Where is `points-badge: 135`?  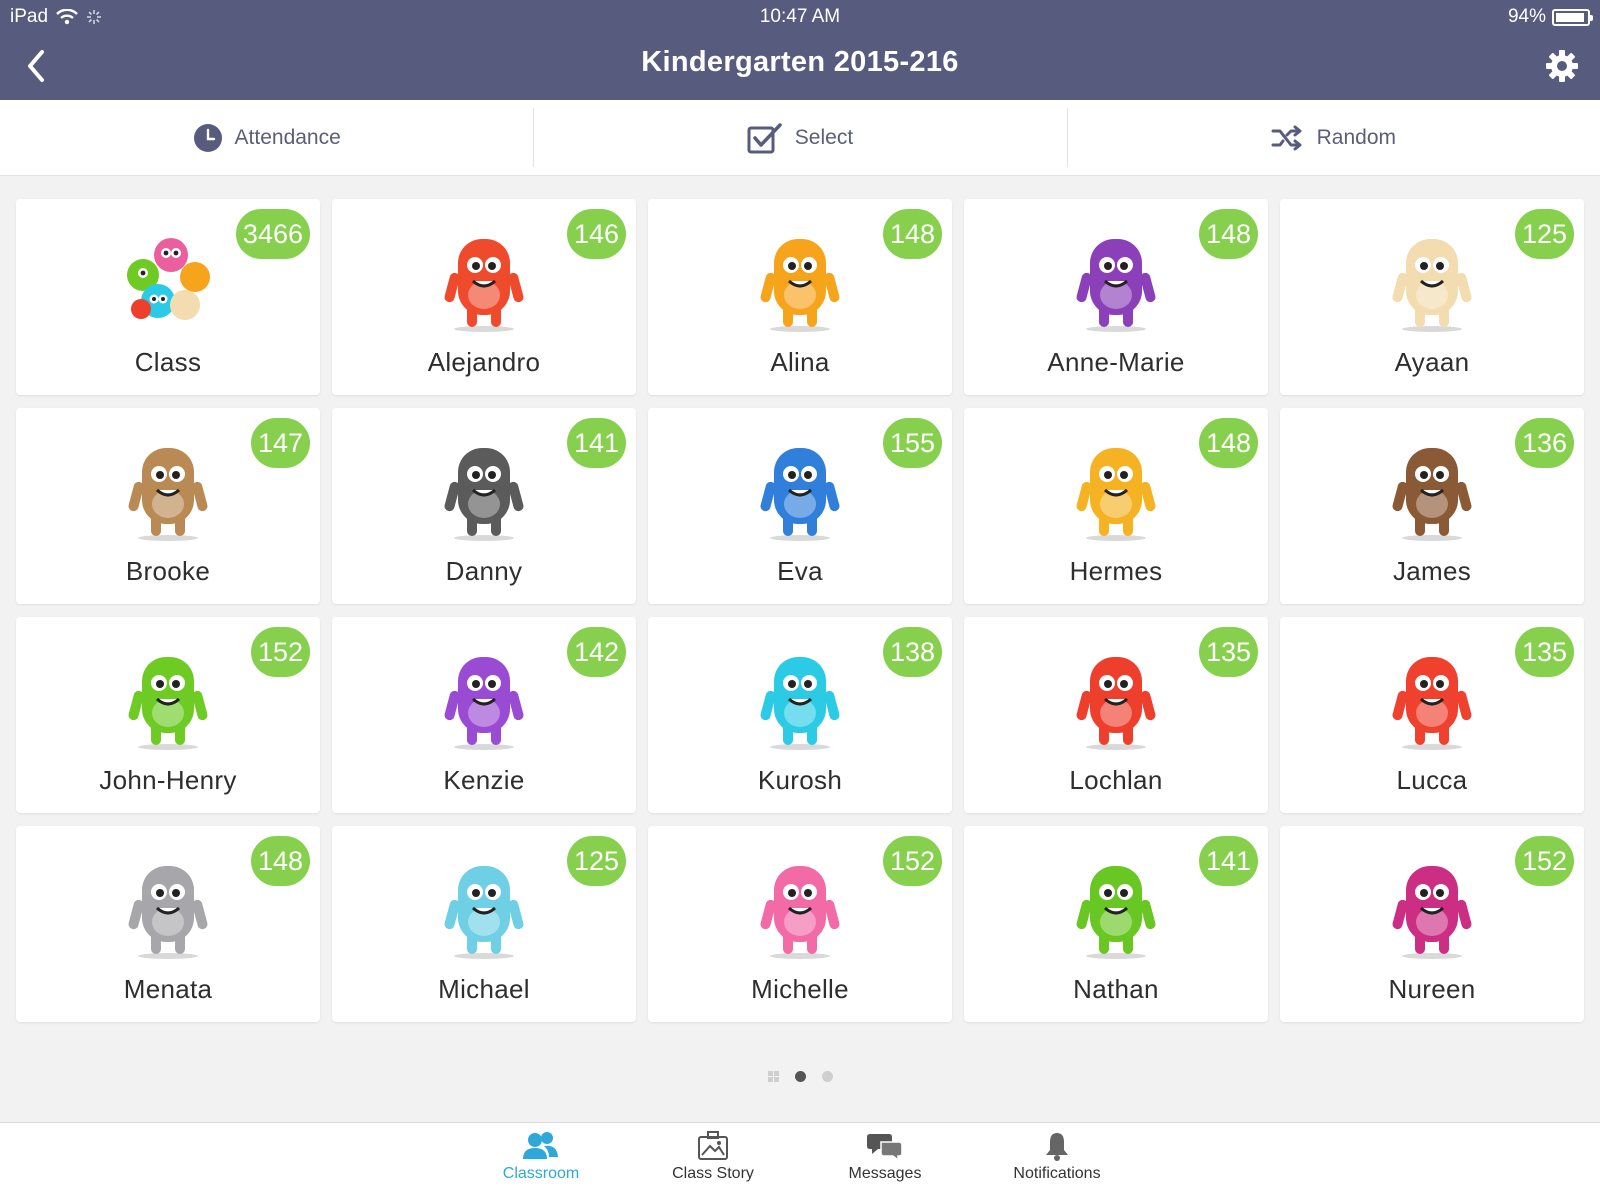
points-badge: 135 is located at coordinates (1228, 652).